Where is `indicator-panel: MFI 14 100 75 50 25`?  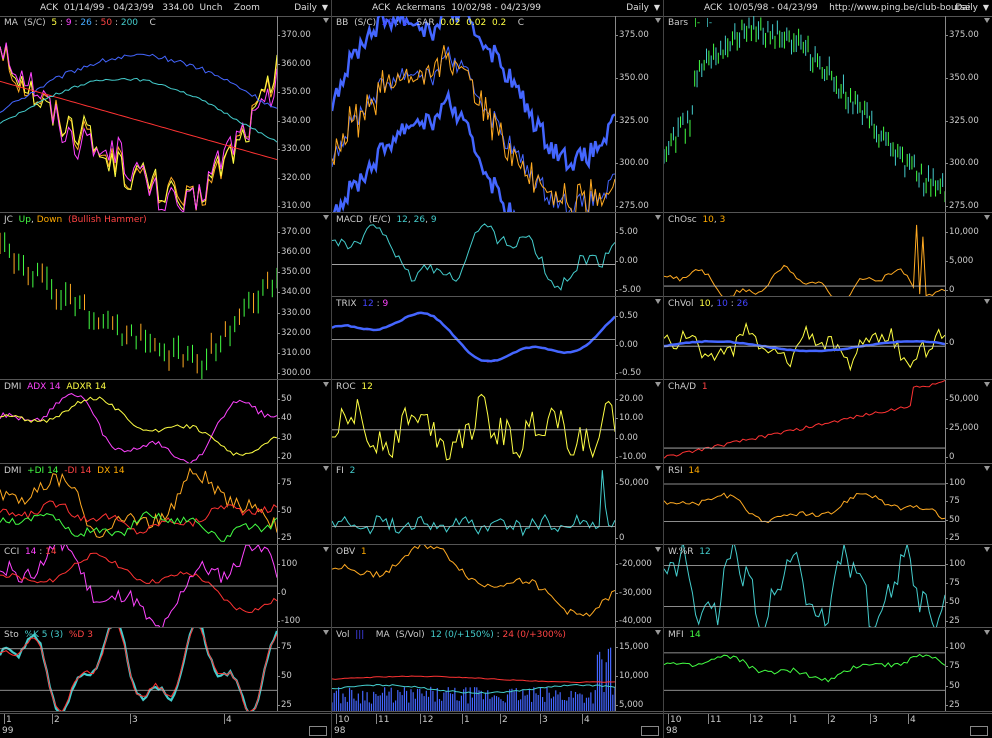
indicator-panel: MFI 14 100 75 50 25 is located at coordinates (828, 670).